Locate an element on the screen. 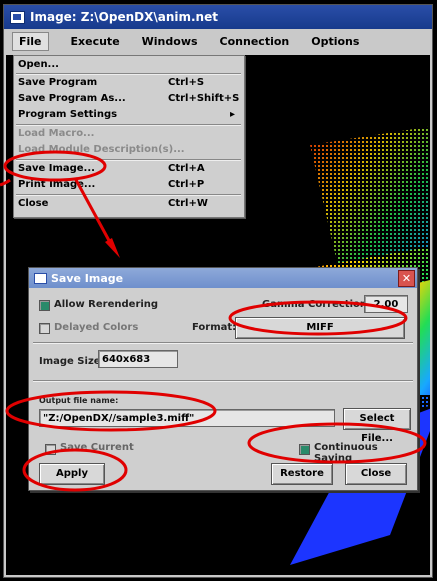 This screenshot has width=437, height=581. save-current-label: Save Current is located at coordinates (97, 447).